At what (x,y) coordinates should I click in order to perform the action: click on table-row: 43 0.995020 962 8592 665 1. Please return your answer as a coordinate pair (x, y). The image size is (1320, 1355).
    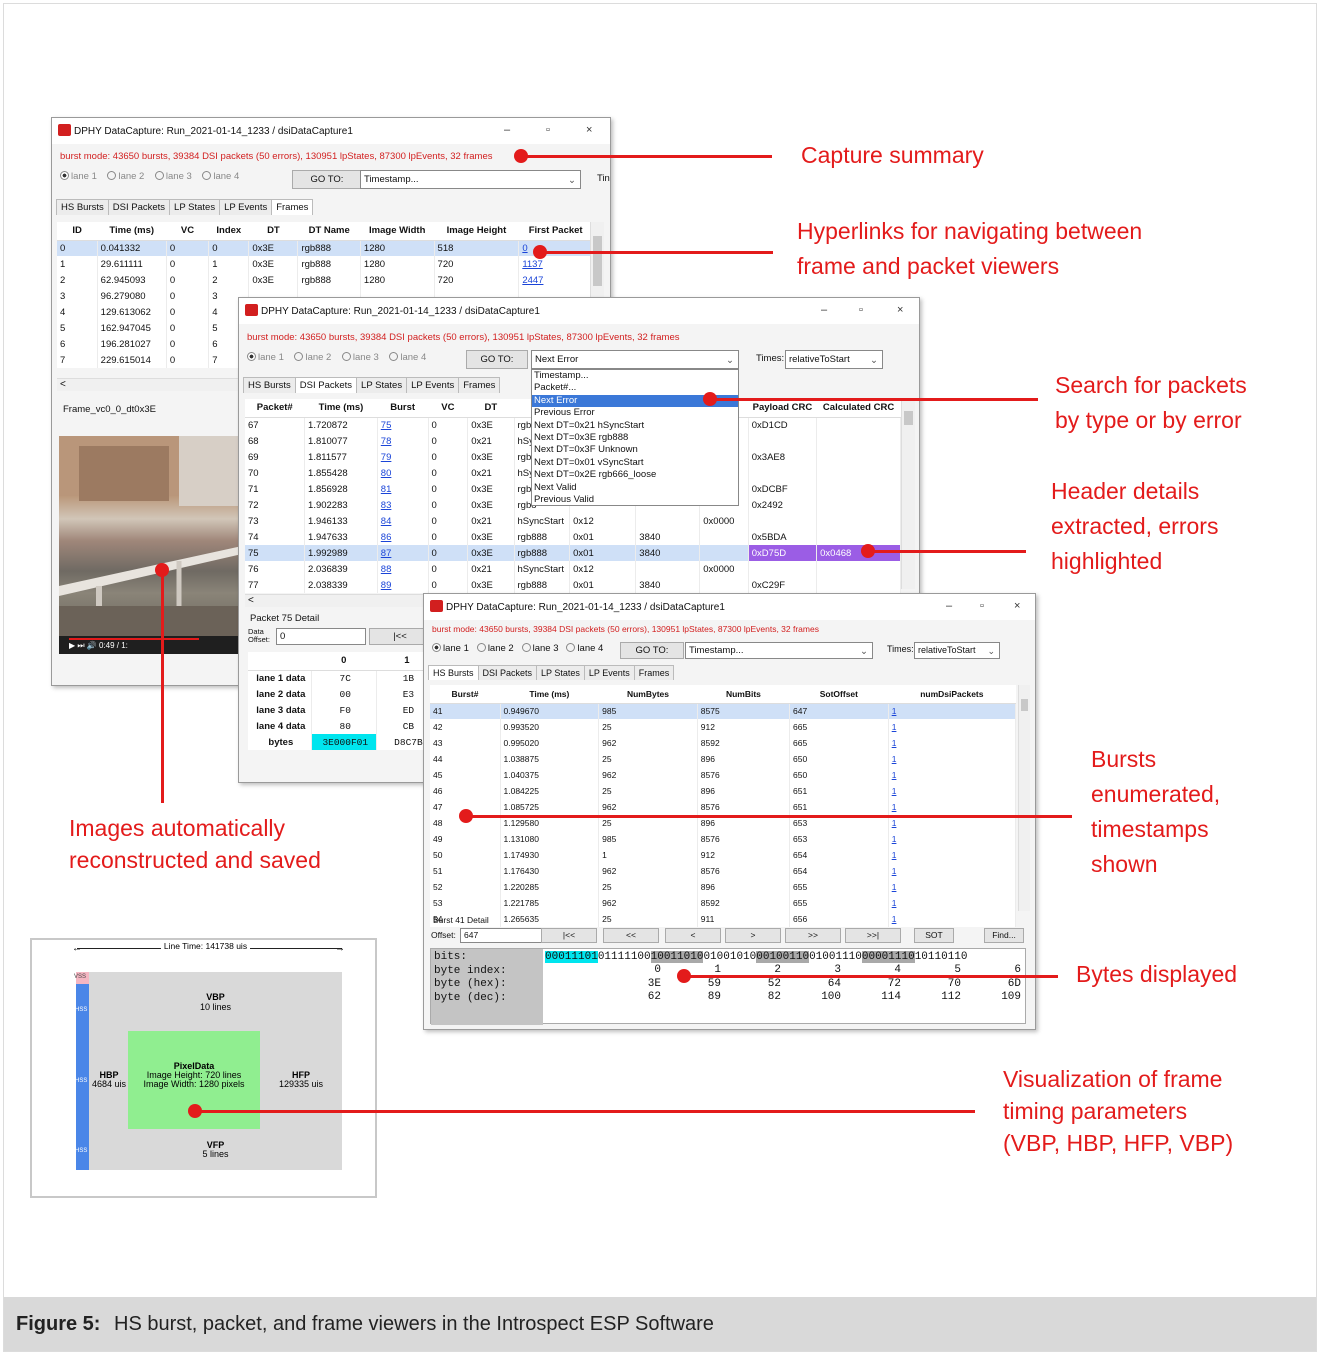
    Looking at the image, I should click on (723, 743).